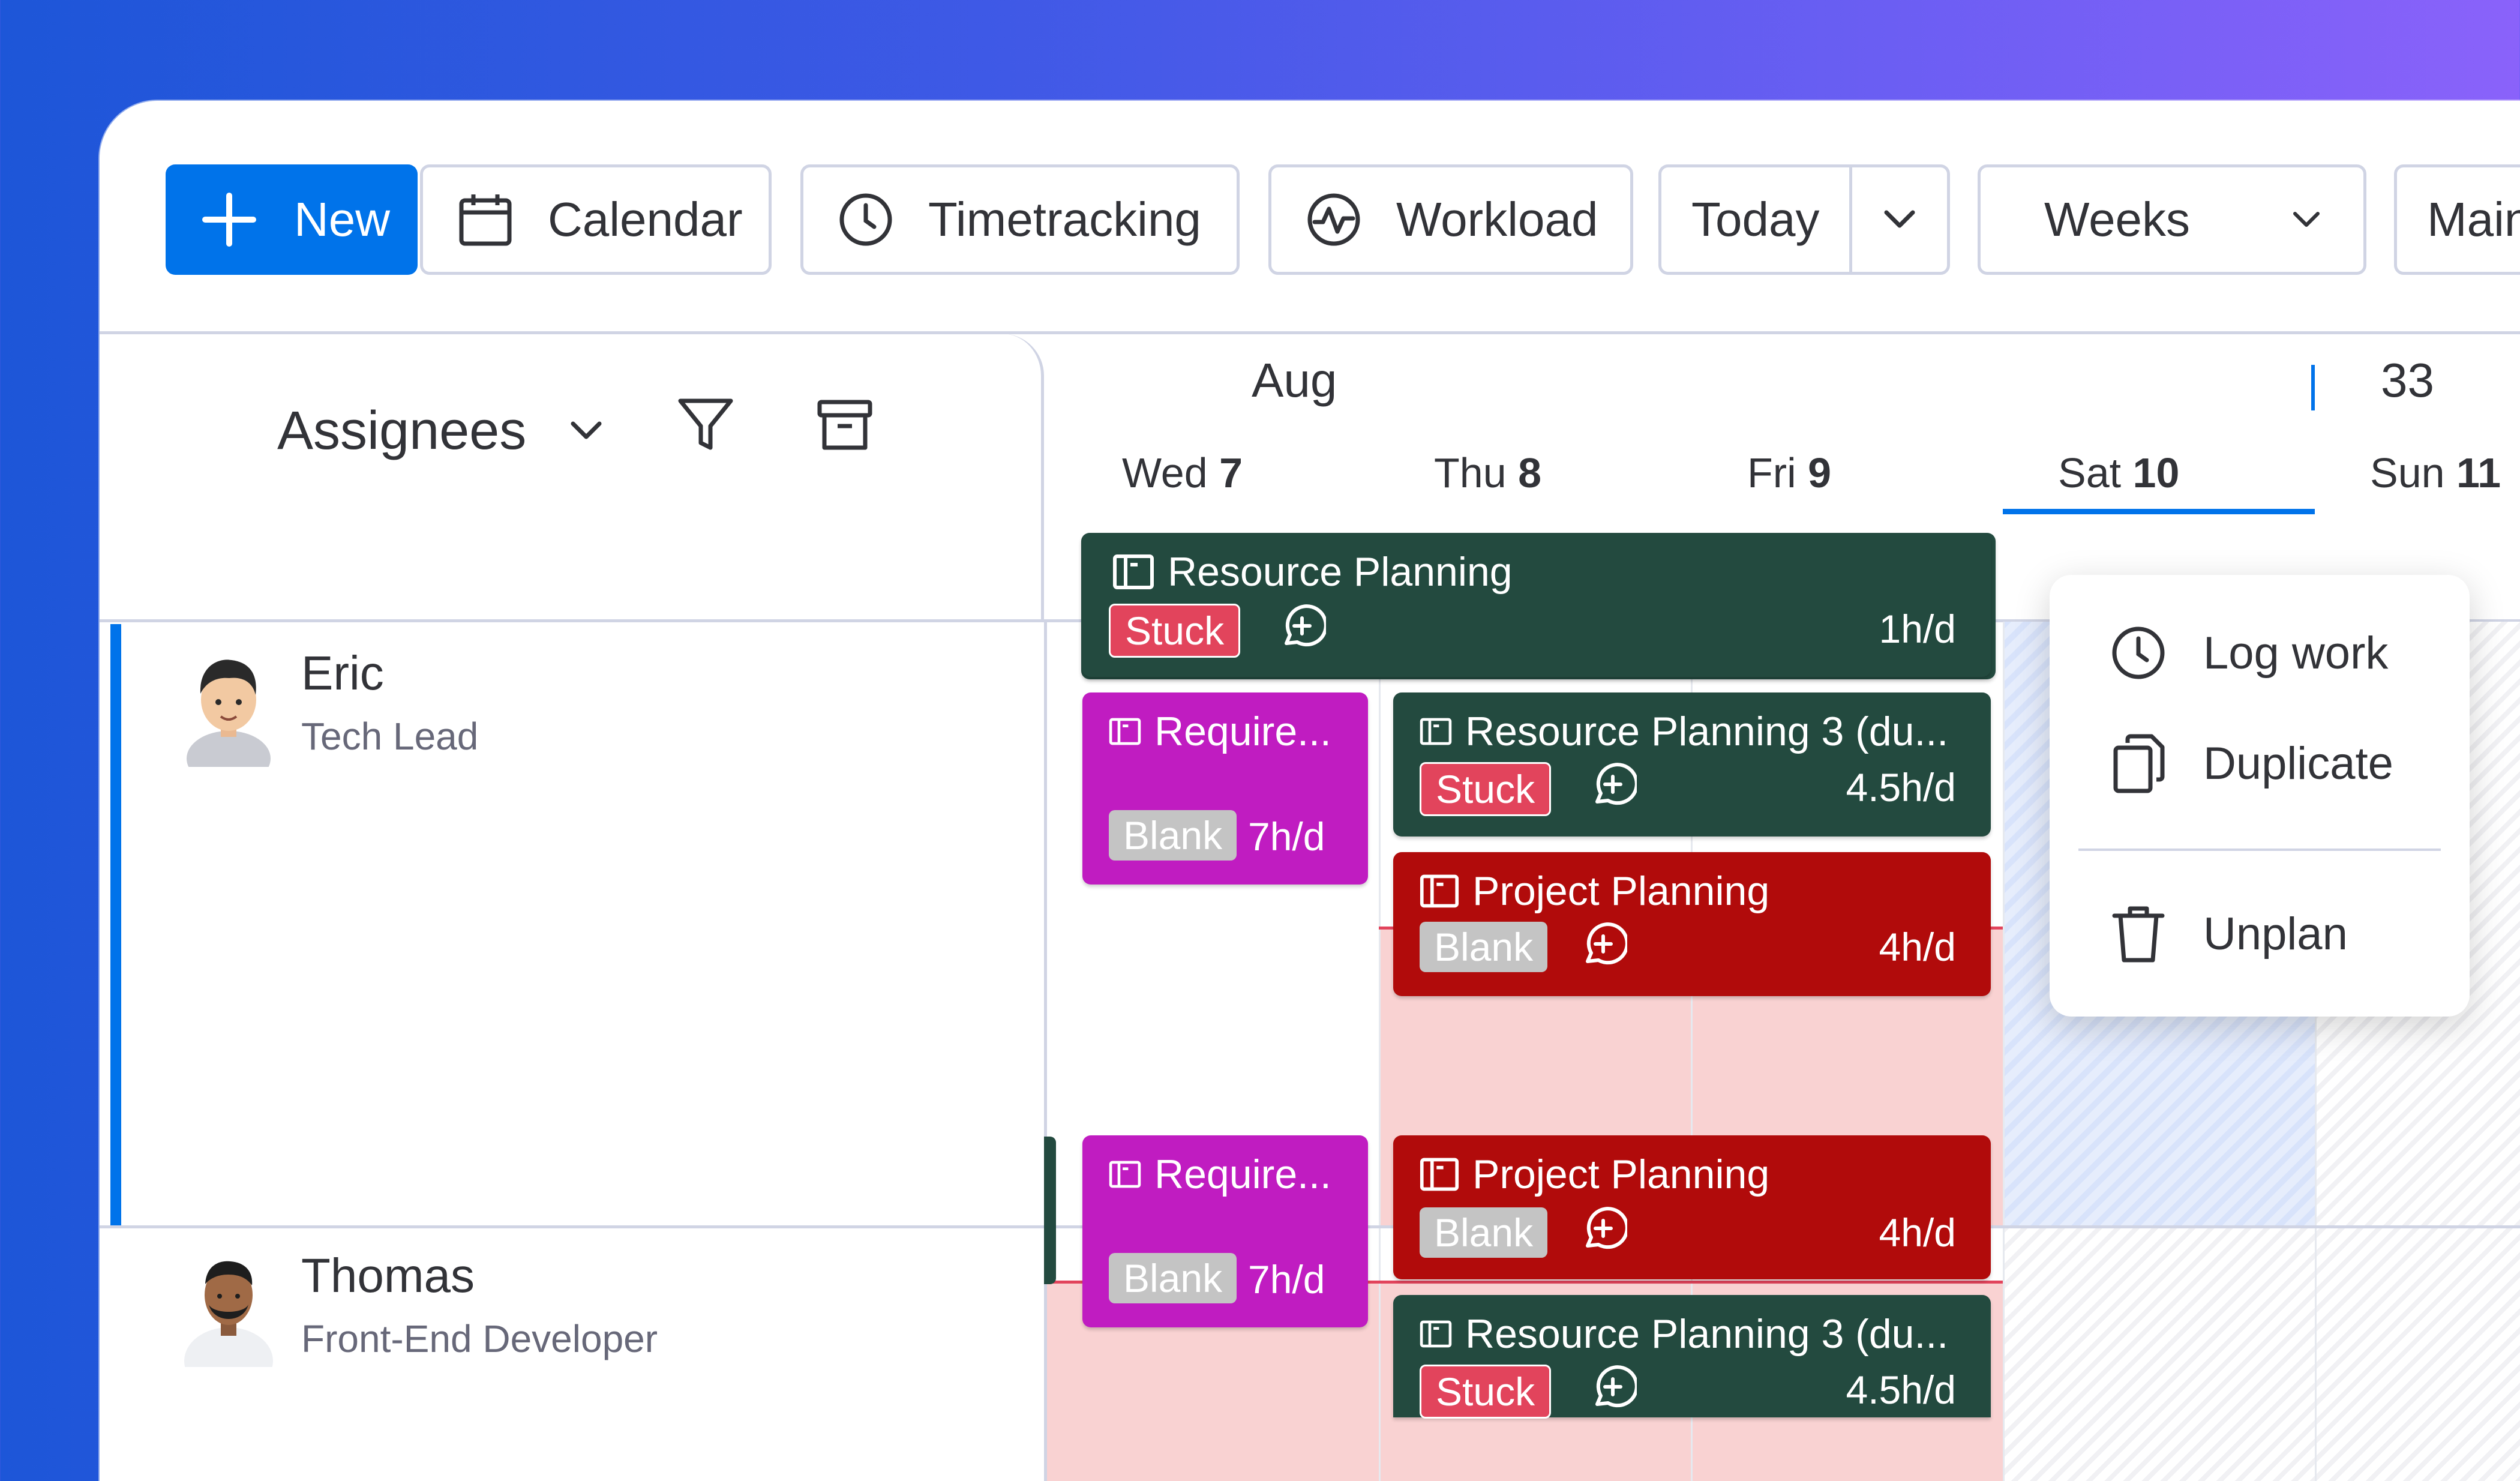 The image size is (2520, 1481). I want to click on day-header-sat: Sat 10, so click(2119, 472).